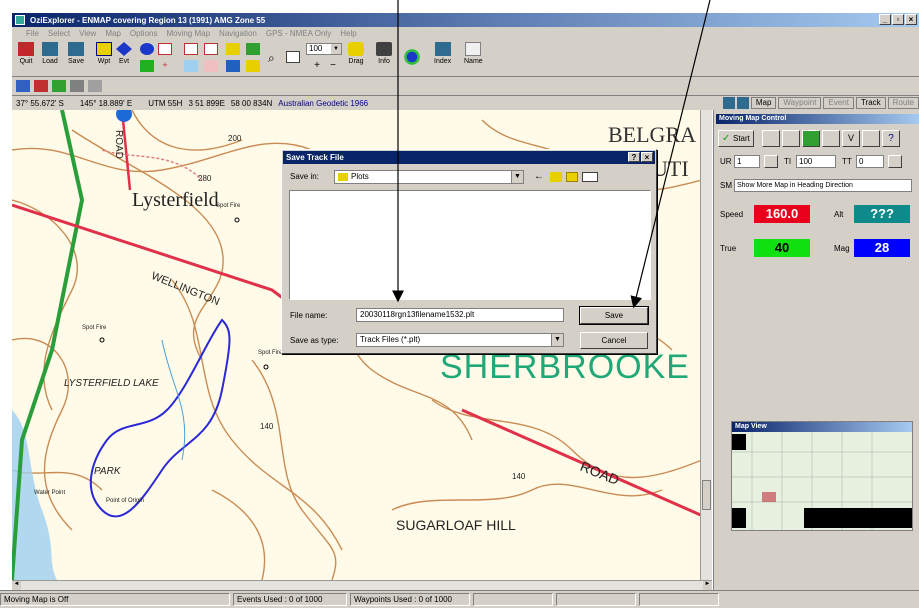 This screenshot has height=608, width=919. Describe the element at coordinates (822, 481) in the screenshot. I see `map-view-thumbnail` at that location.